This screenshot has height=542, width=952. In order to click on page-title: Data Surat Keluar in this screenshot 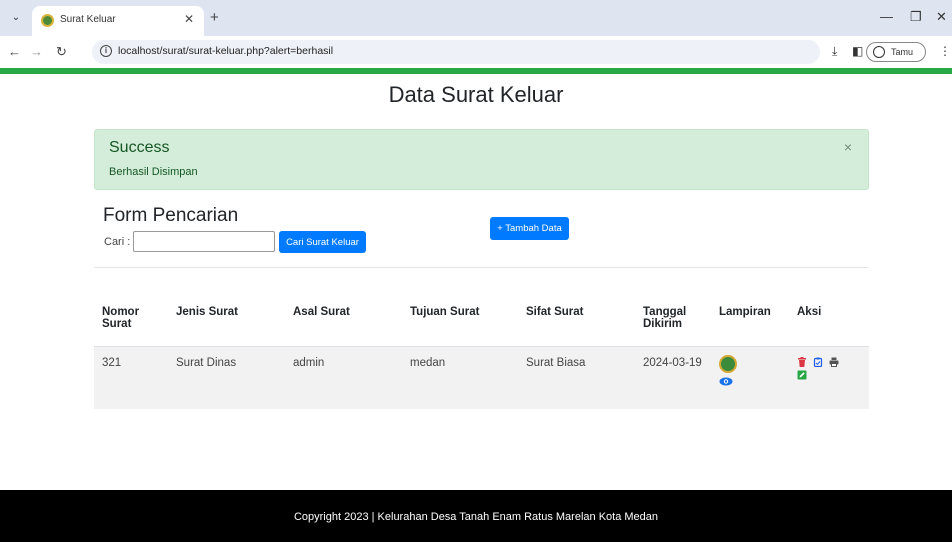, I will do `click(476, 94)`.